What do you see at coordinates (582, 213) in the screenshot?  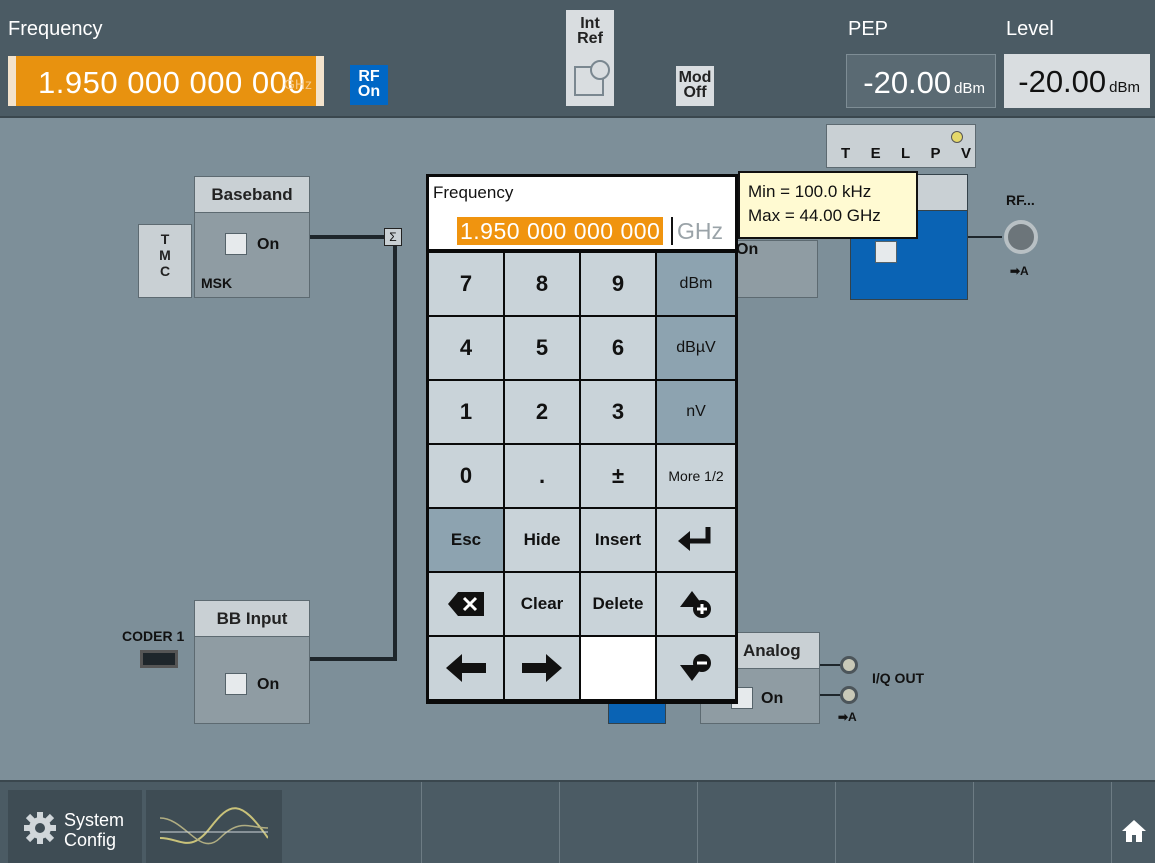 I see `keypad-header: Frequency 1.950 000 000 000 GHz` at bounding box center [582, 213].